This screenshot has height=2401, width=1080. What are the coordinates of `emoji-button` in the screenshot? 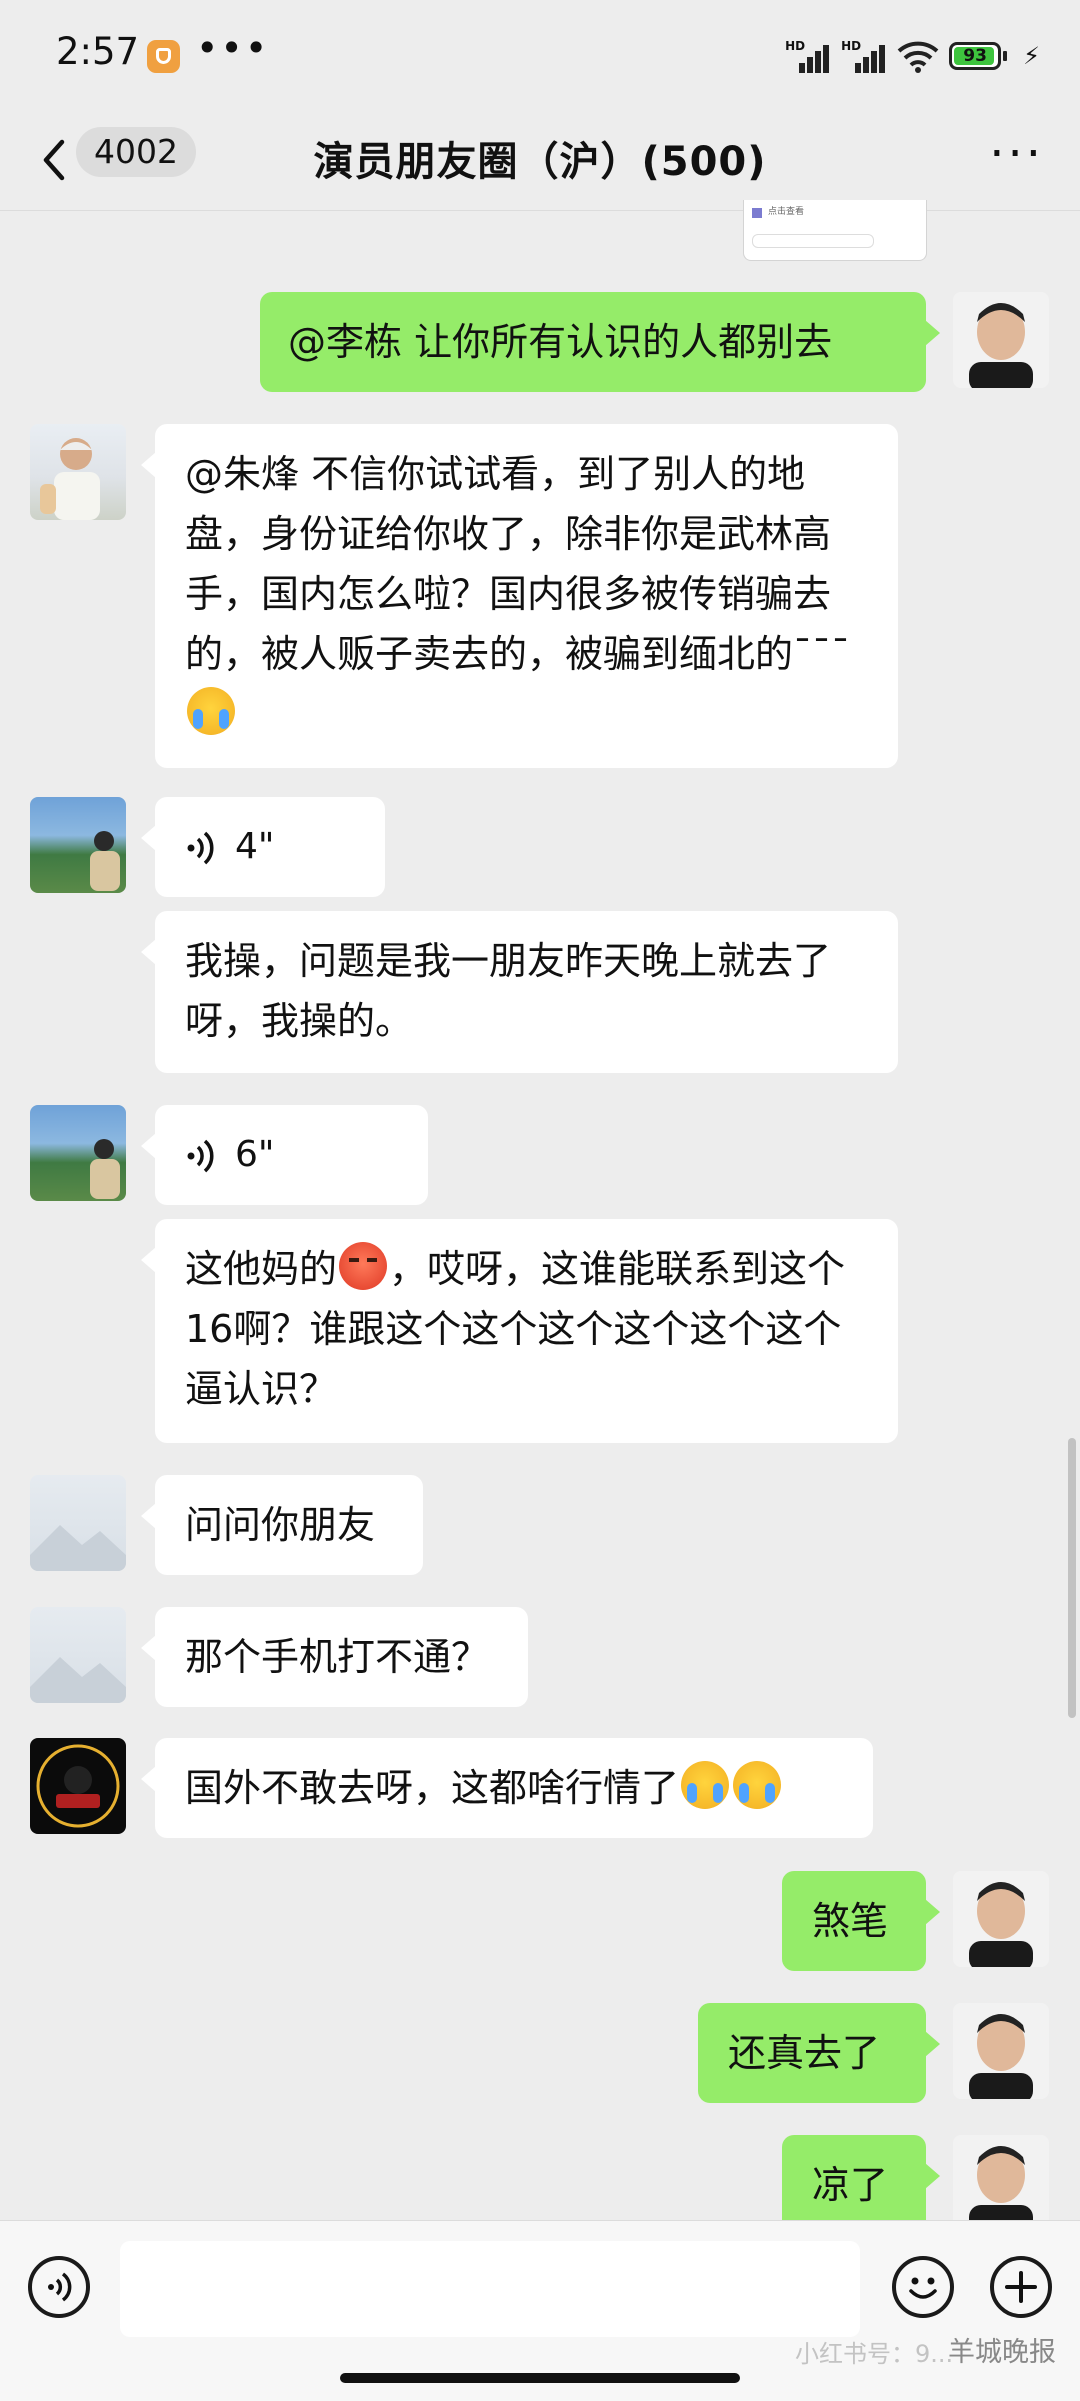 It's located at (923, 2287).